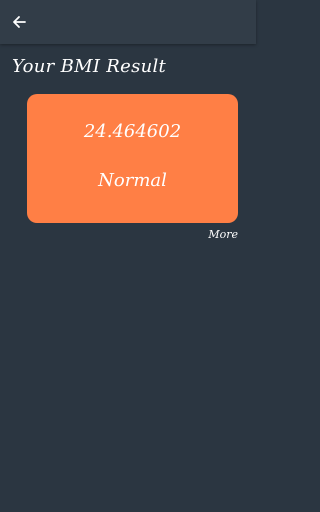 The width and height of the screenshot is (320, 512). What do you see at coordinates (128, 22) in the screenshot?
I see `app-bar` at bounding box center [128, 22].